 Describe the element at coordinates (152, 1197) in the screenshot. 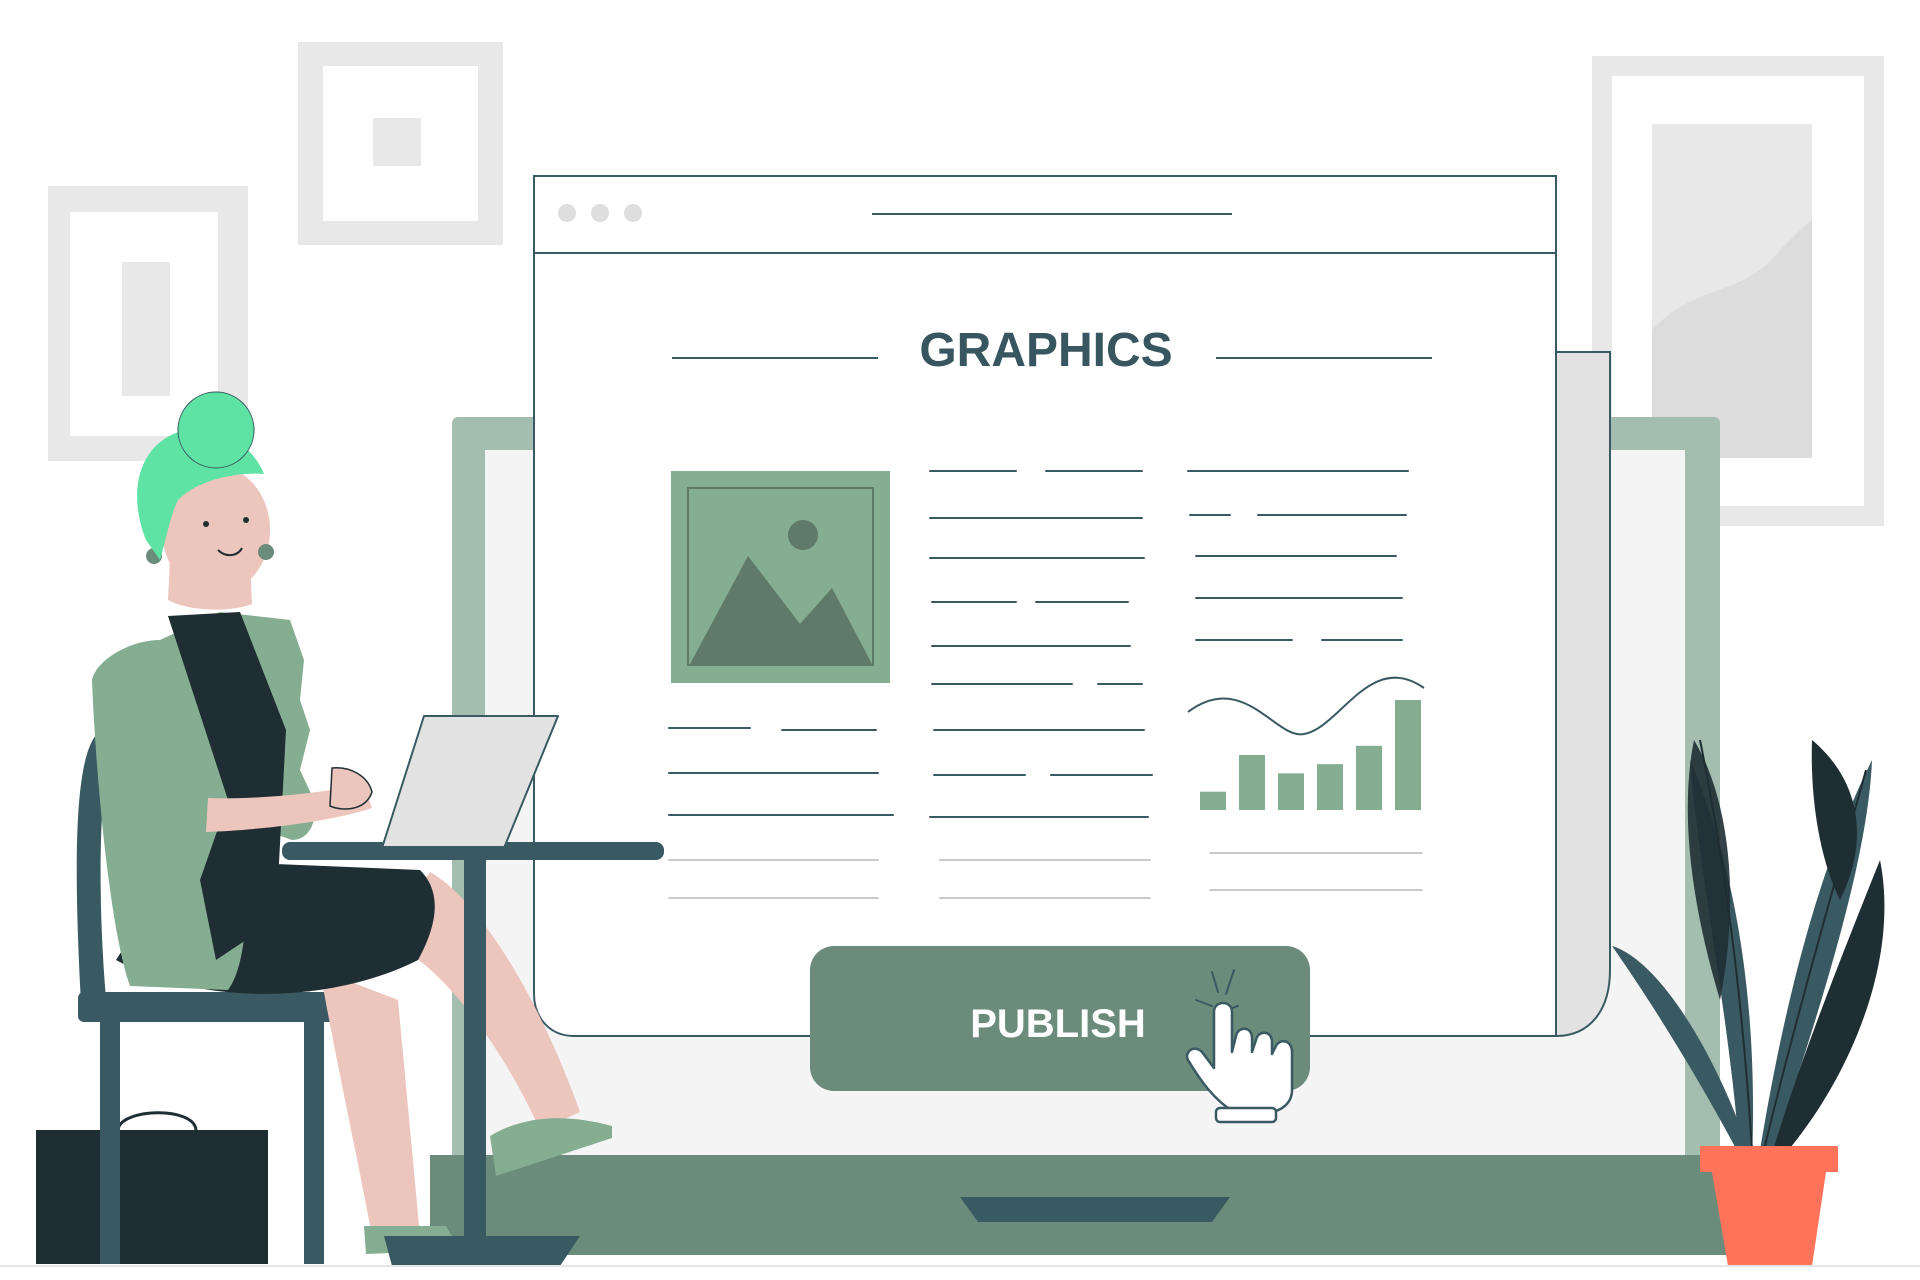

I see `bag` at that location.